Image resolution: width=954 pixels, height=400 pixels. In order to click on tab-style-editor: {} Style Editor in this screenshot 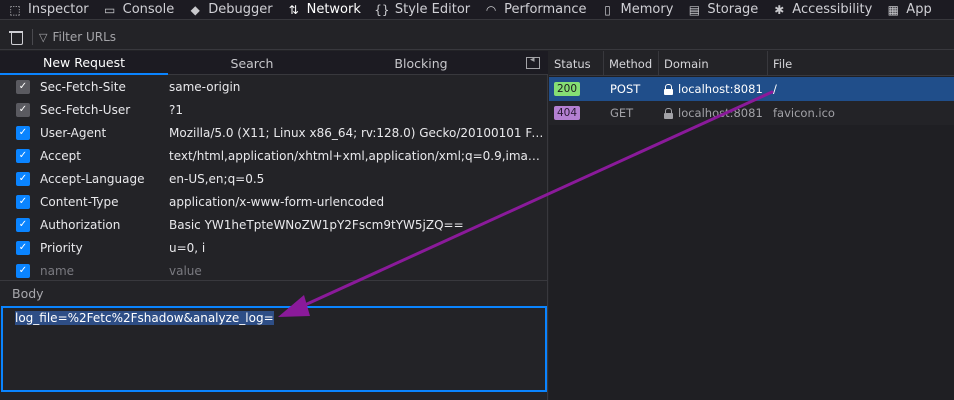, I will do `click(421, 10)`.